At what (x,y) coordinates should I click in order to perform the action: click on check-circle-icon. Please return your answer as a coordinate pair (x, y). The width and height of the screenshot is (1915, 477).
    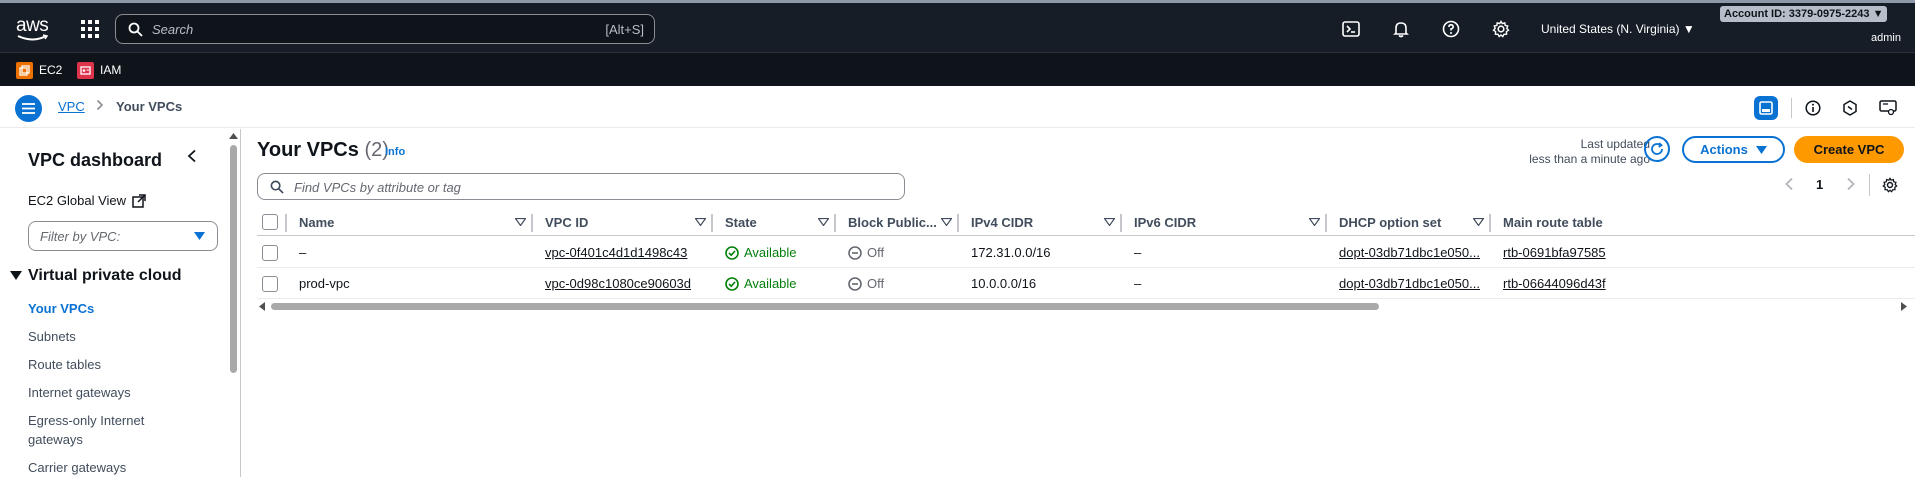
    Looking at the image, I should click on (732, 252).